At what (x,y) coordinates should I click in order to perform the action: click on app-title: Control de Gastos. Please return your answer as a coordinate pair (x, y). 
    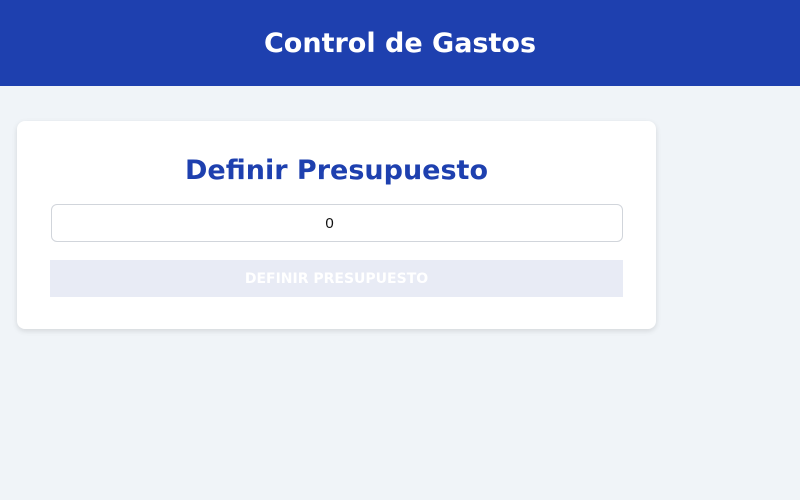
    Looking at the image, I should click on (400, 43).